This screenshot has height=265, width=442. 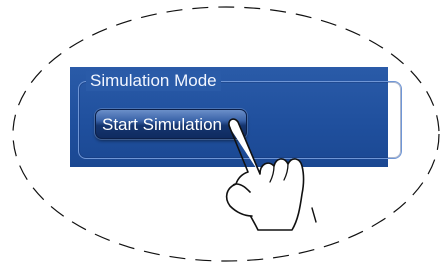 What do you see at coordinates (271, 174) in the screenshot?
I see `hand-pointer-icon` at bounding box center [271, 174].